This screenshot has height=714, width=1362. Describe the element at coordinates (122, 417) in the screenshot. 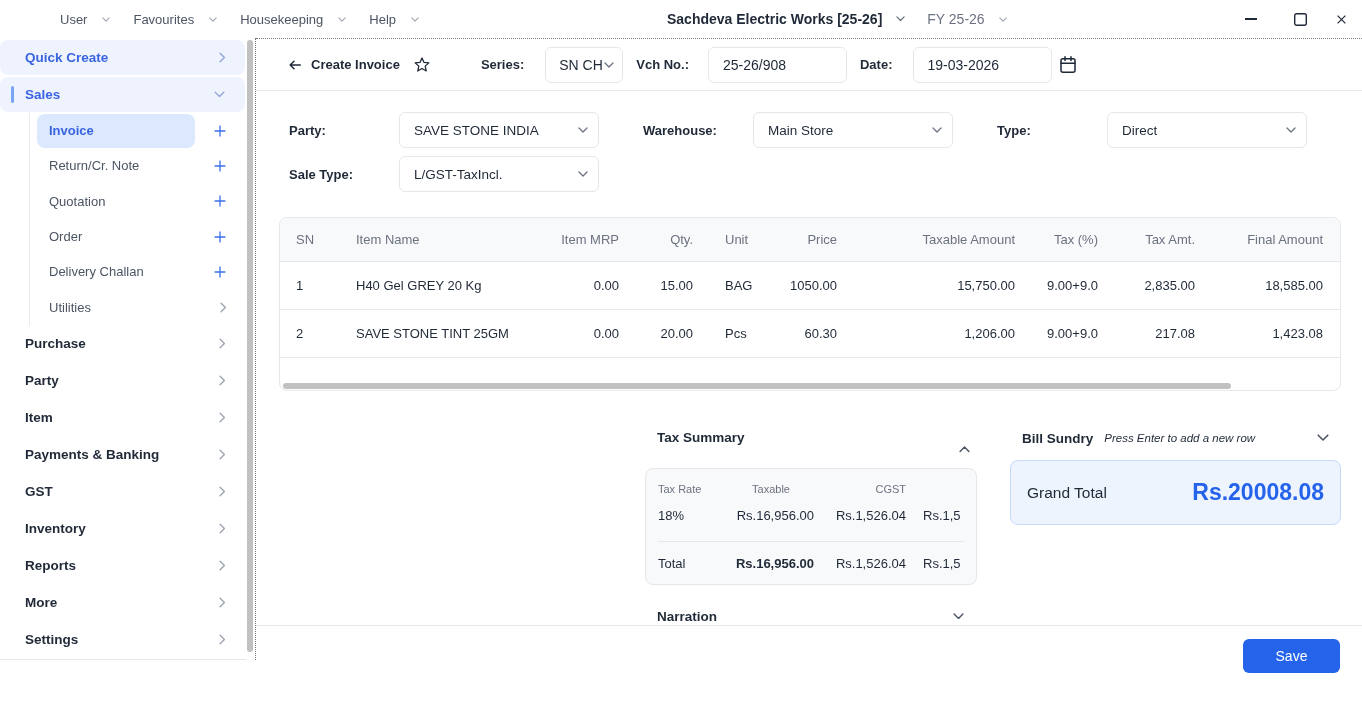

I see `sidebar-item: Item` at that location.